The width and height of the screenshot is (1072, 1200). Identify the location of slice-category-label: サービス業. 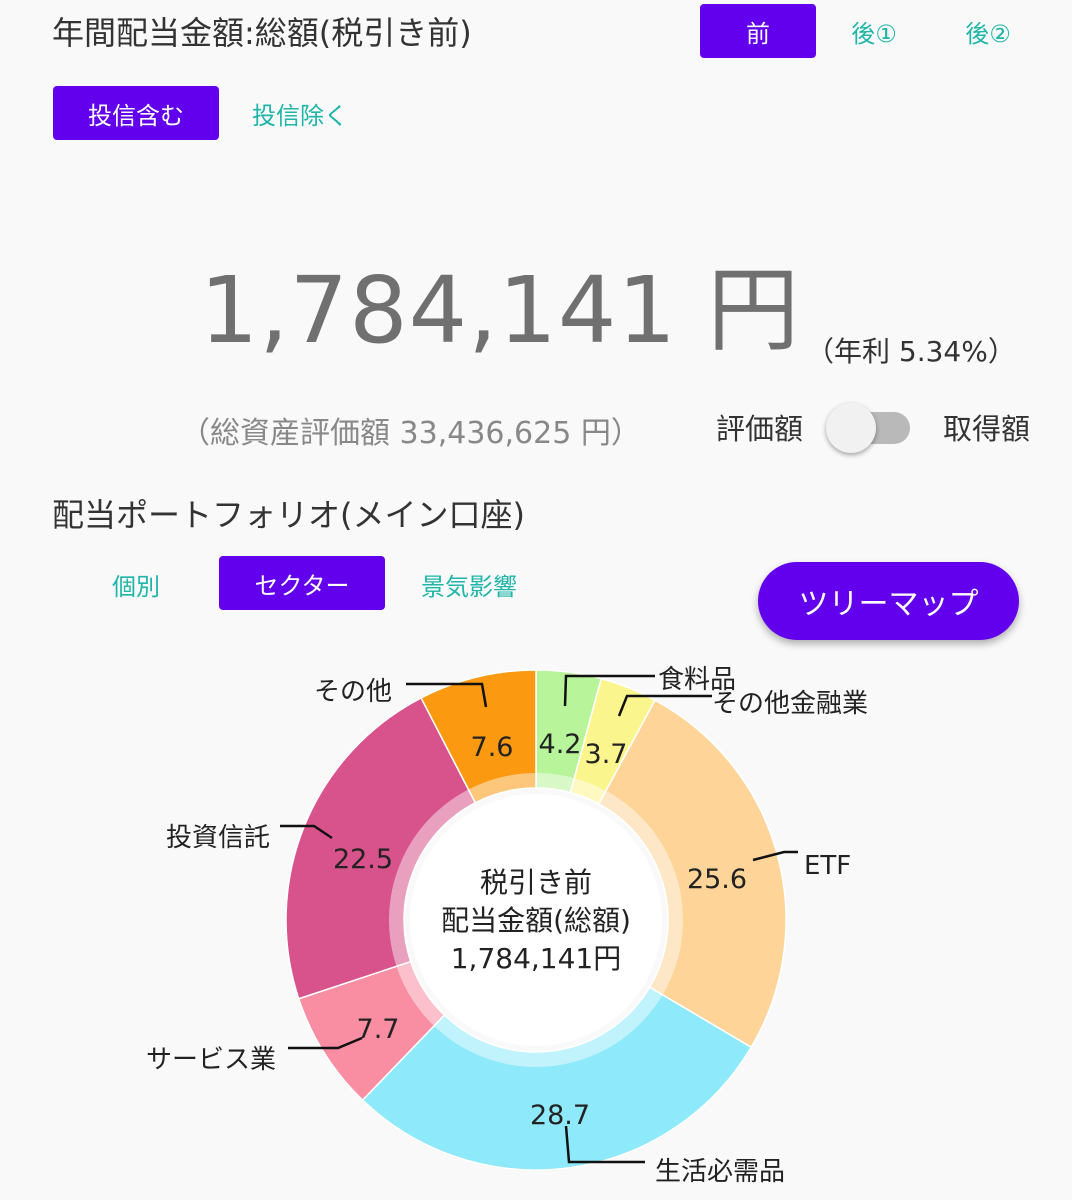
(211, 1060).